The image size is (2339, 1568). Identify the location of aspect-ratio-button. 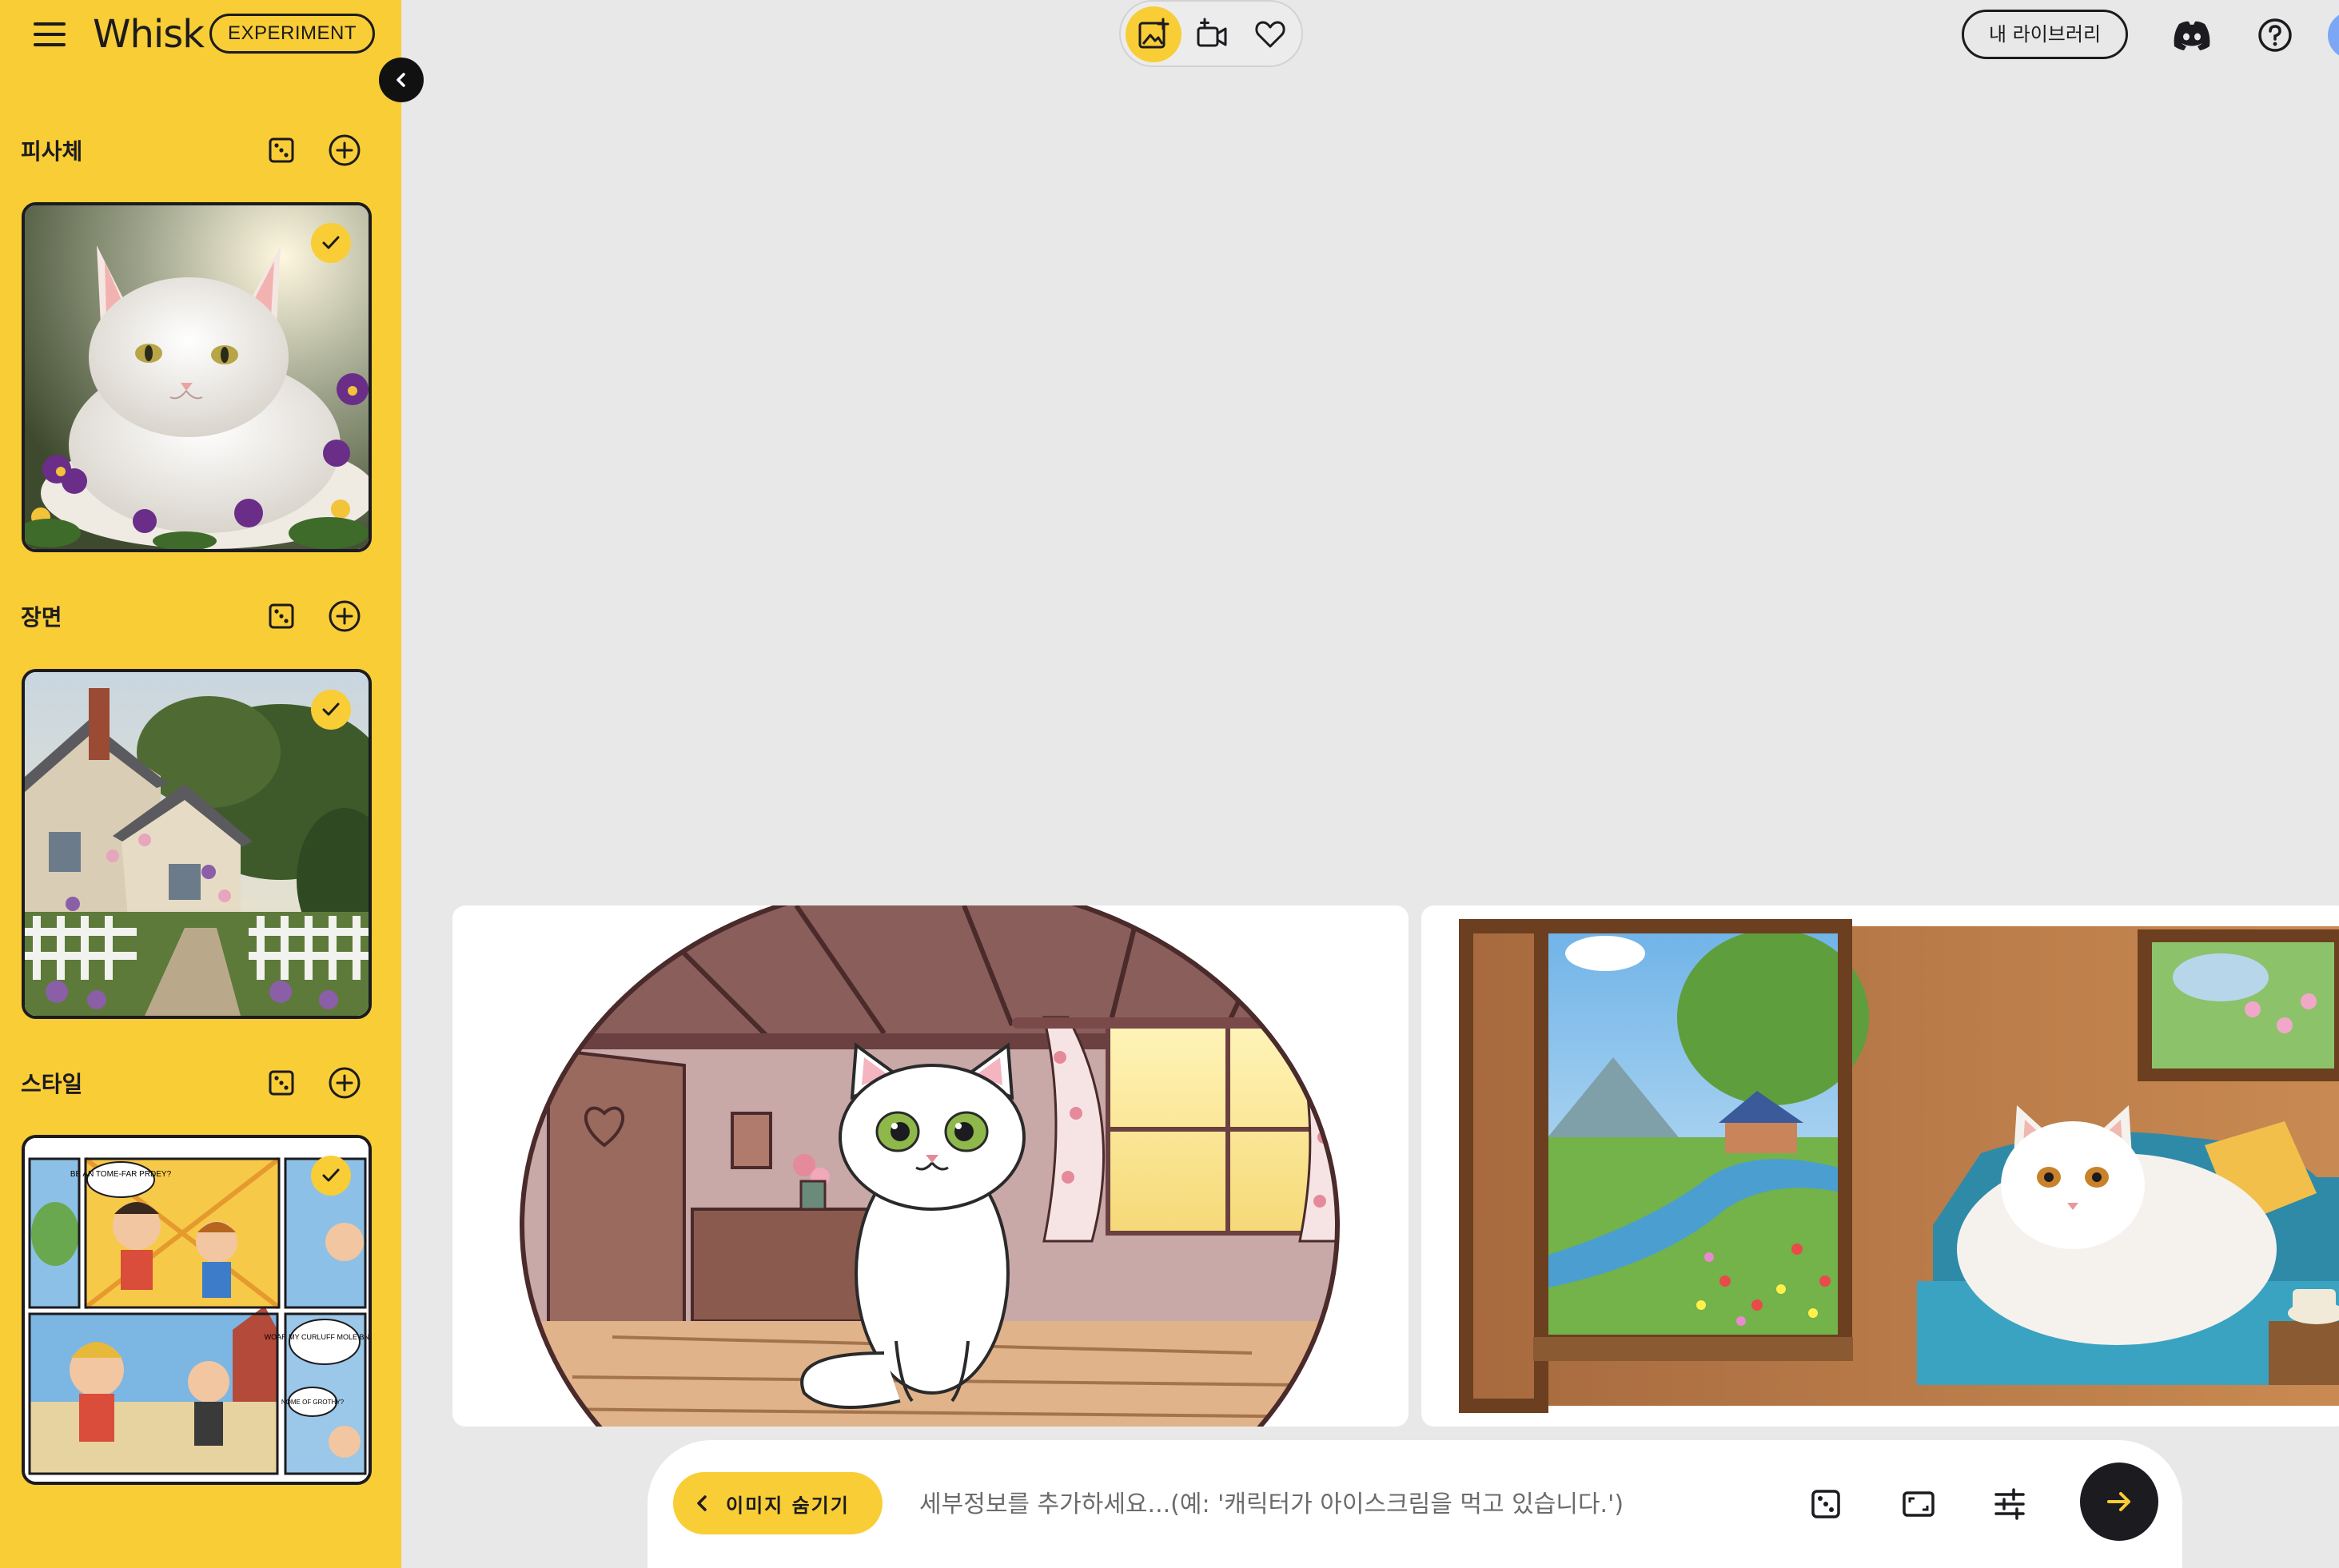
(1918, 1504).